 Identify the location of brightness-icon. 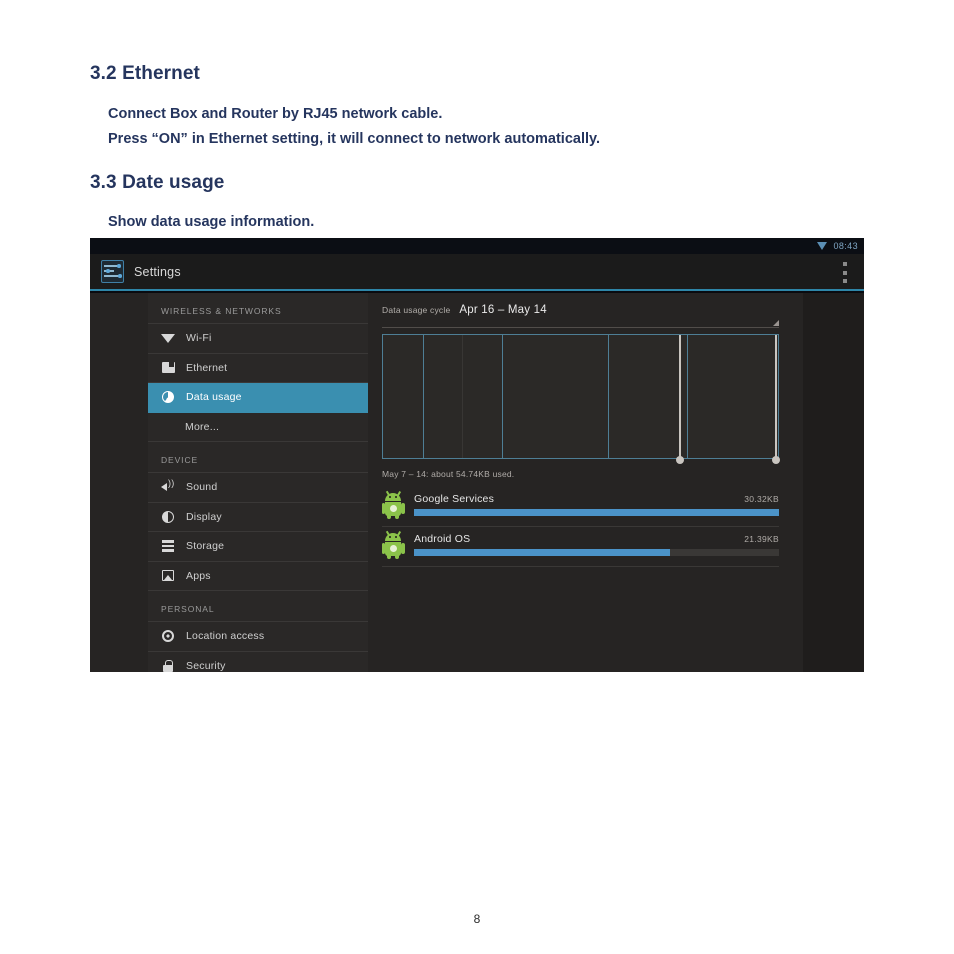
(168, 517).